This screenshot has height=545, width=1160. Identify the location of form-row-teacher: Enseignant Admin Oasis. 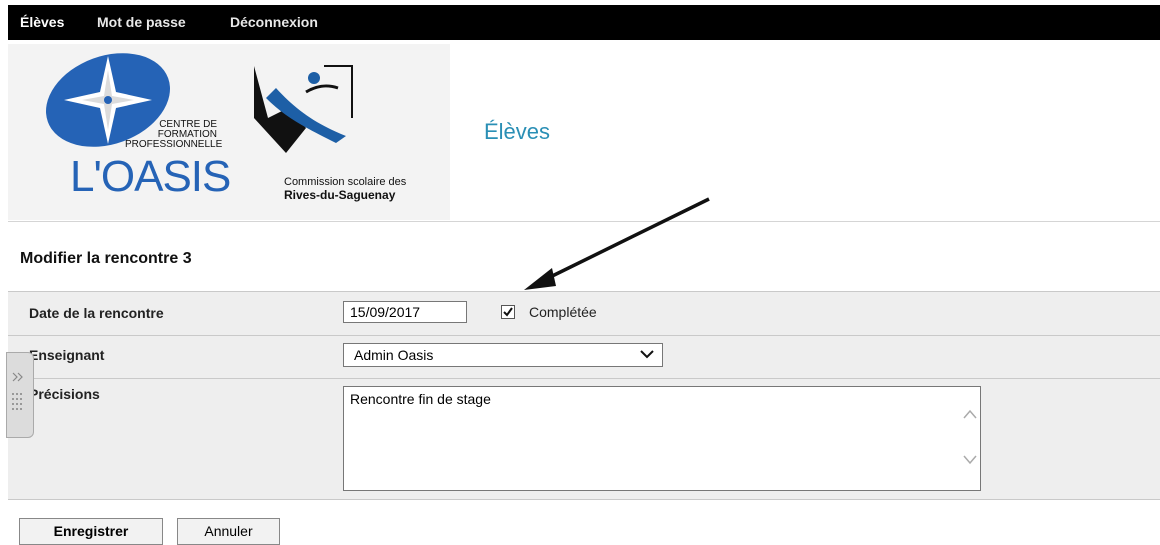
(584, 357).